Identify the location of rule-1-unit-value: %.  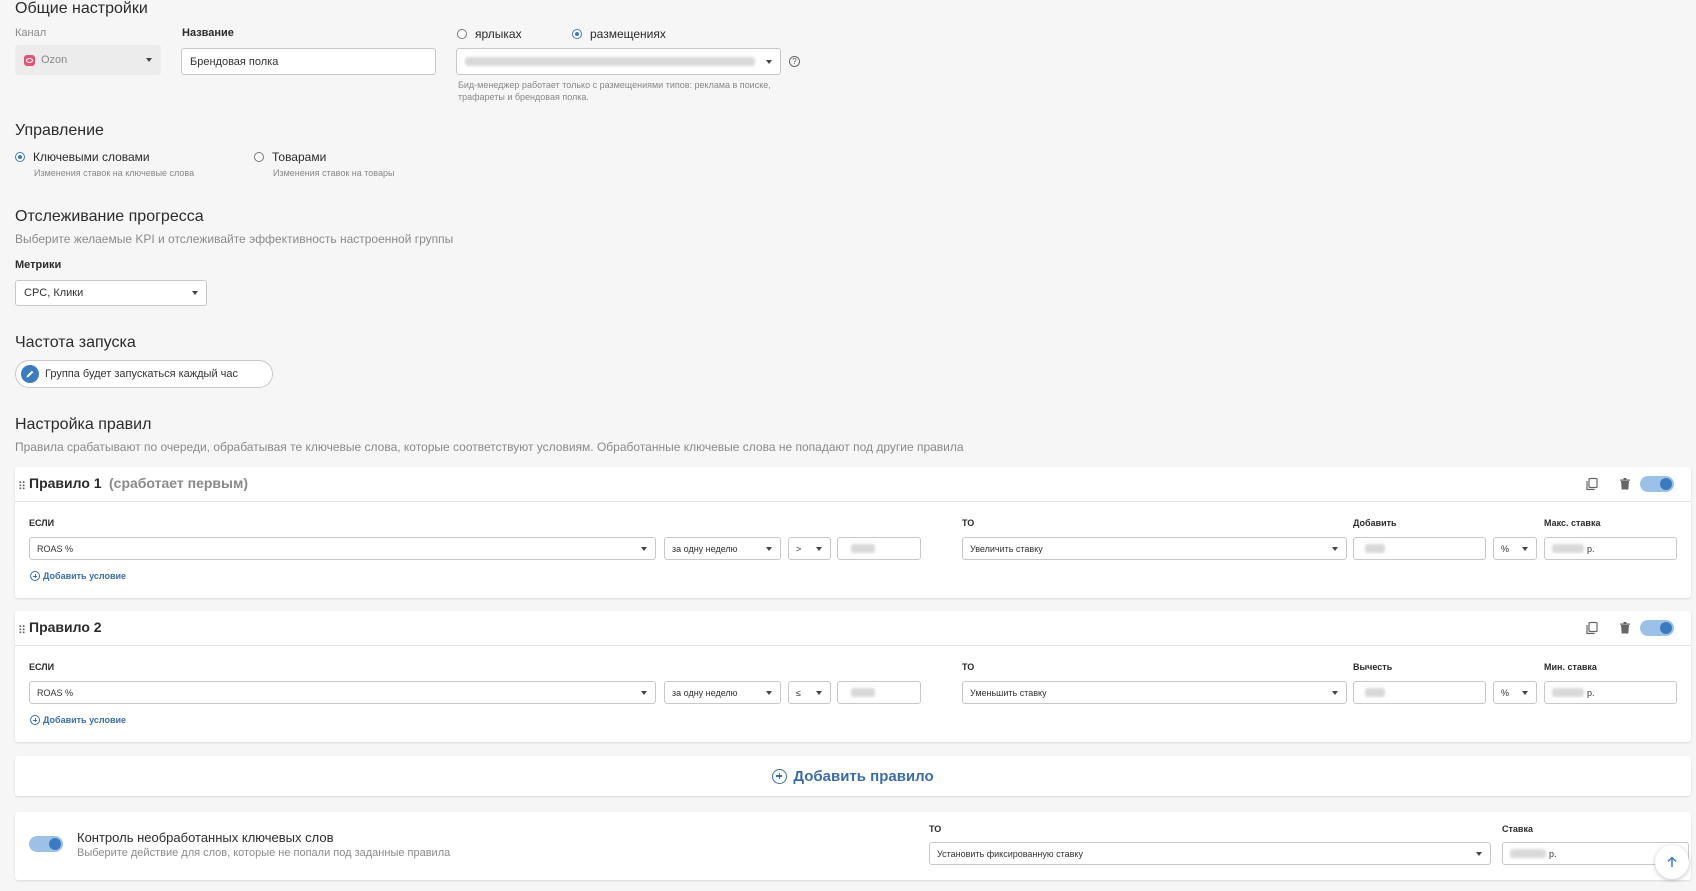
(1505, 548).